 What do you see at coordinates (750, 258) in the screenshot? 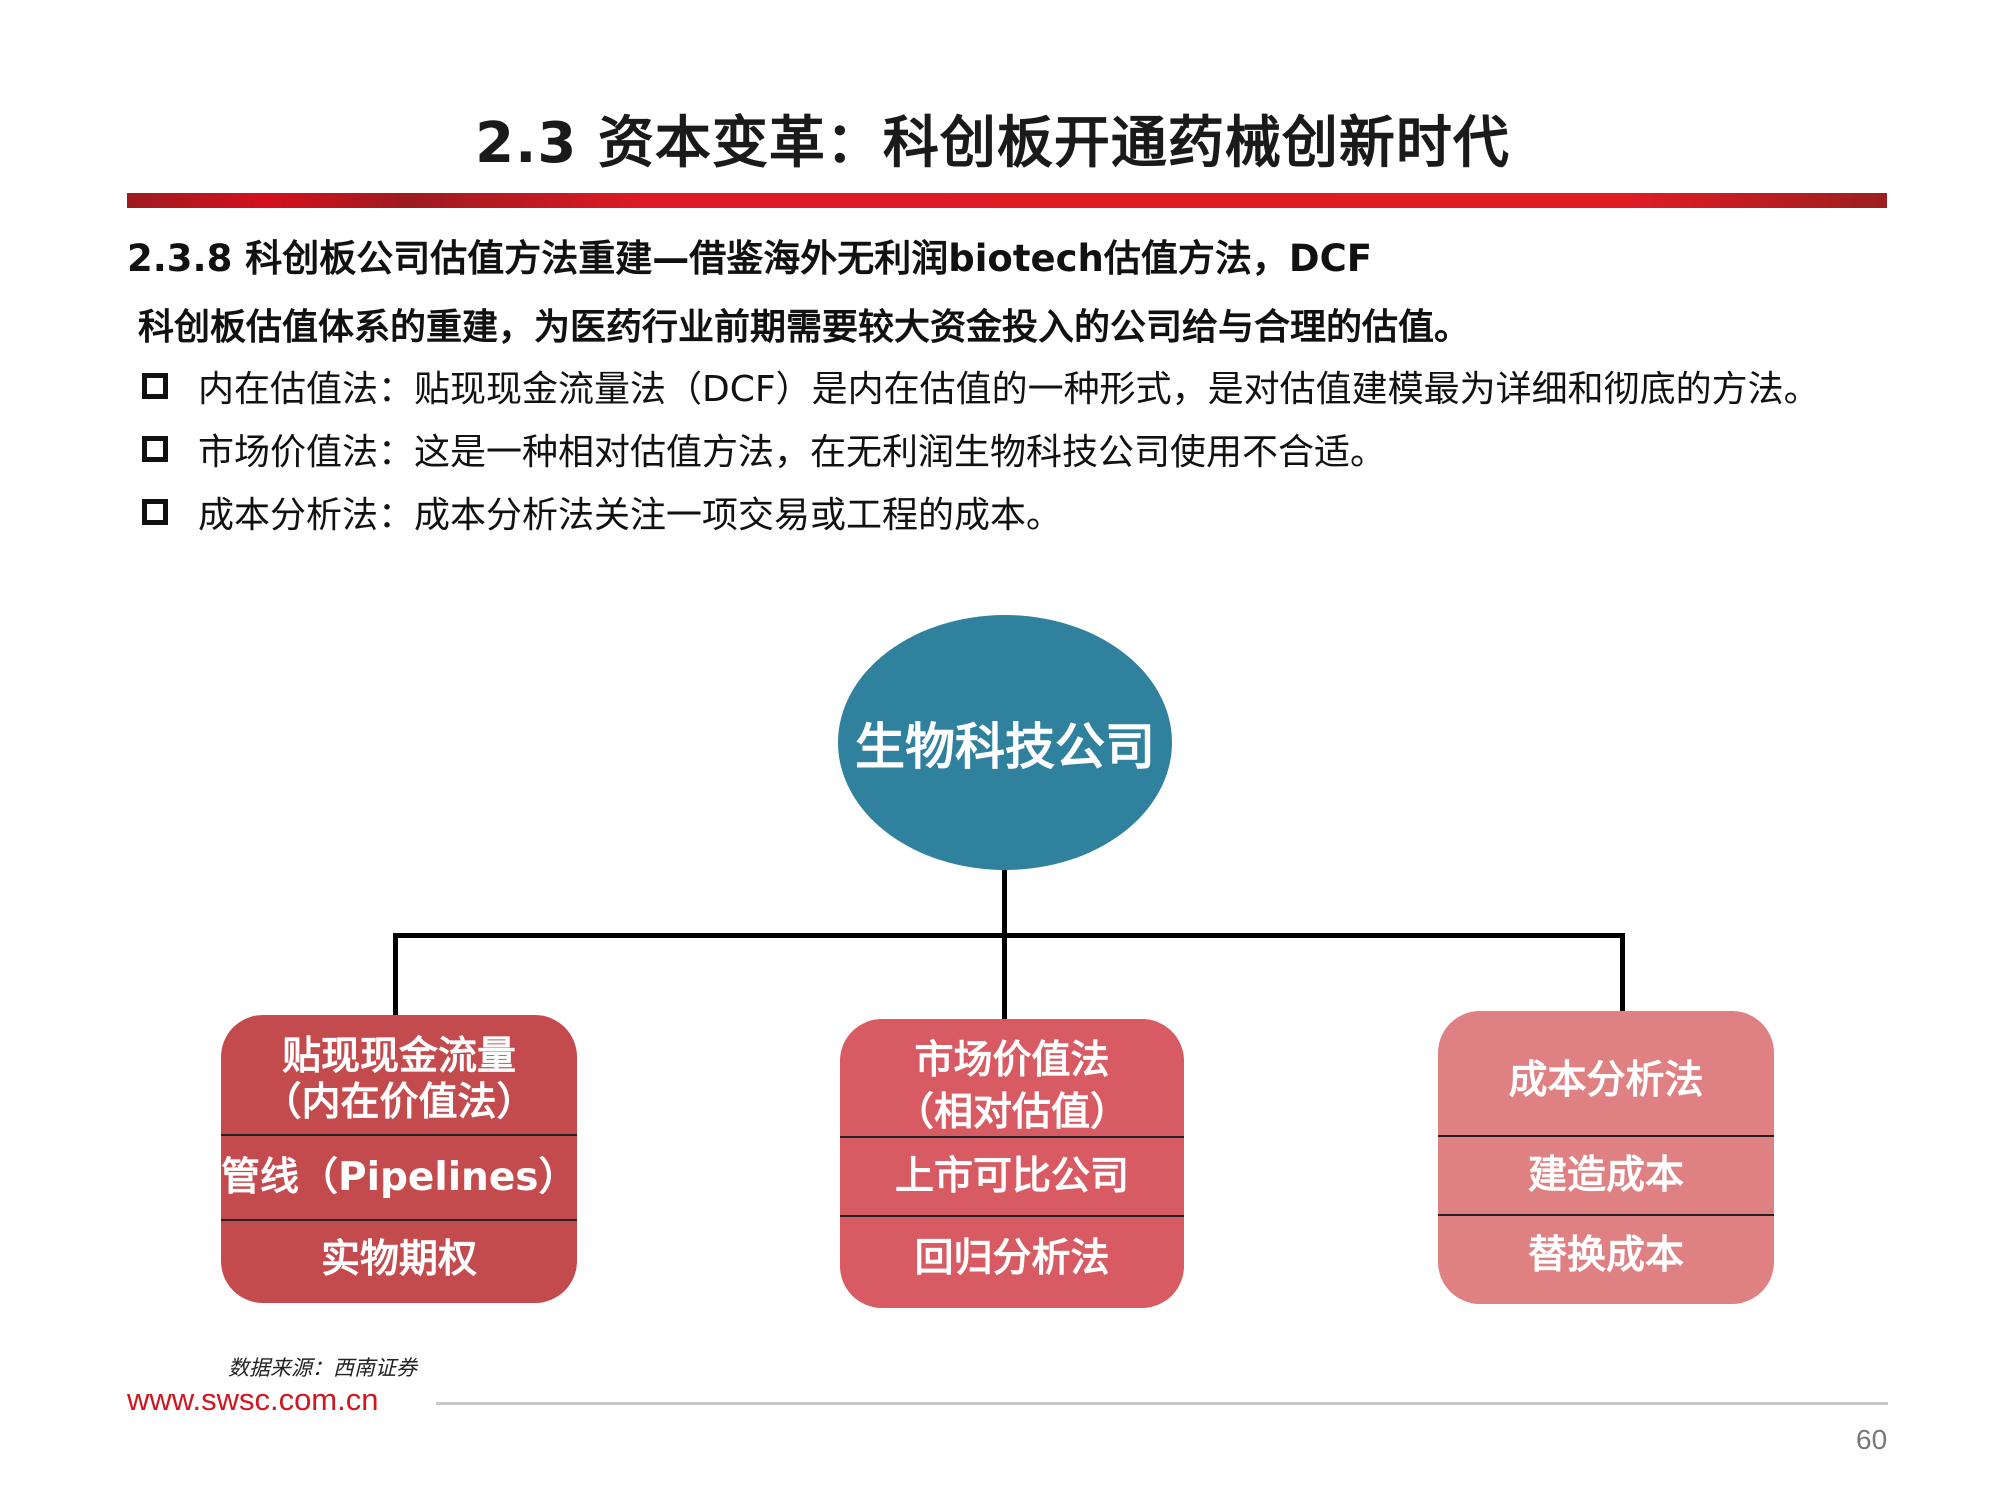
I see `section-subtitle: 2.3.8 科创板公司估值方法重建—借鉴海外无利润biotech估值方法，DCF` at bounding box center [750, 258].